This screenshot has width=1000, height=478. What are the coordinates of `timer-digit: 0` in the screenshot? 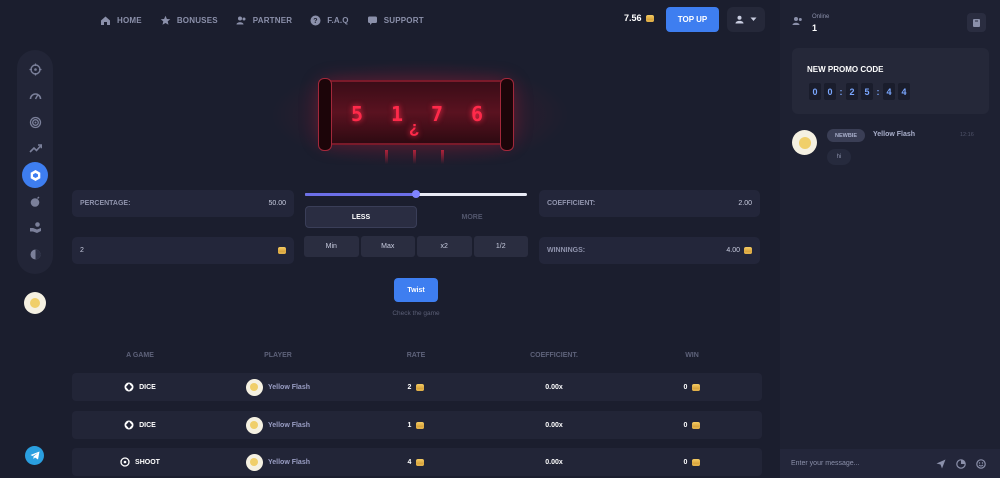 It's located at (830, 91).